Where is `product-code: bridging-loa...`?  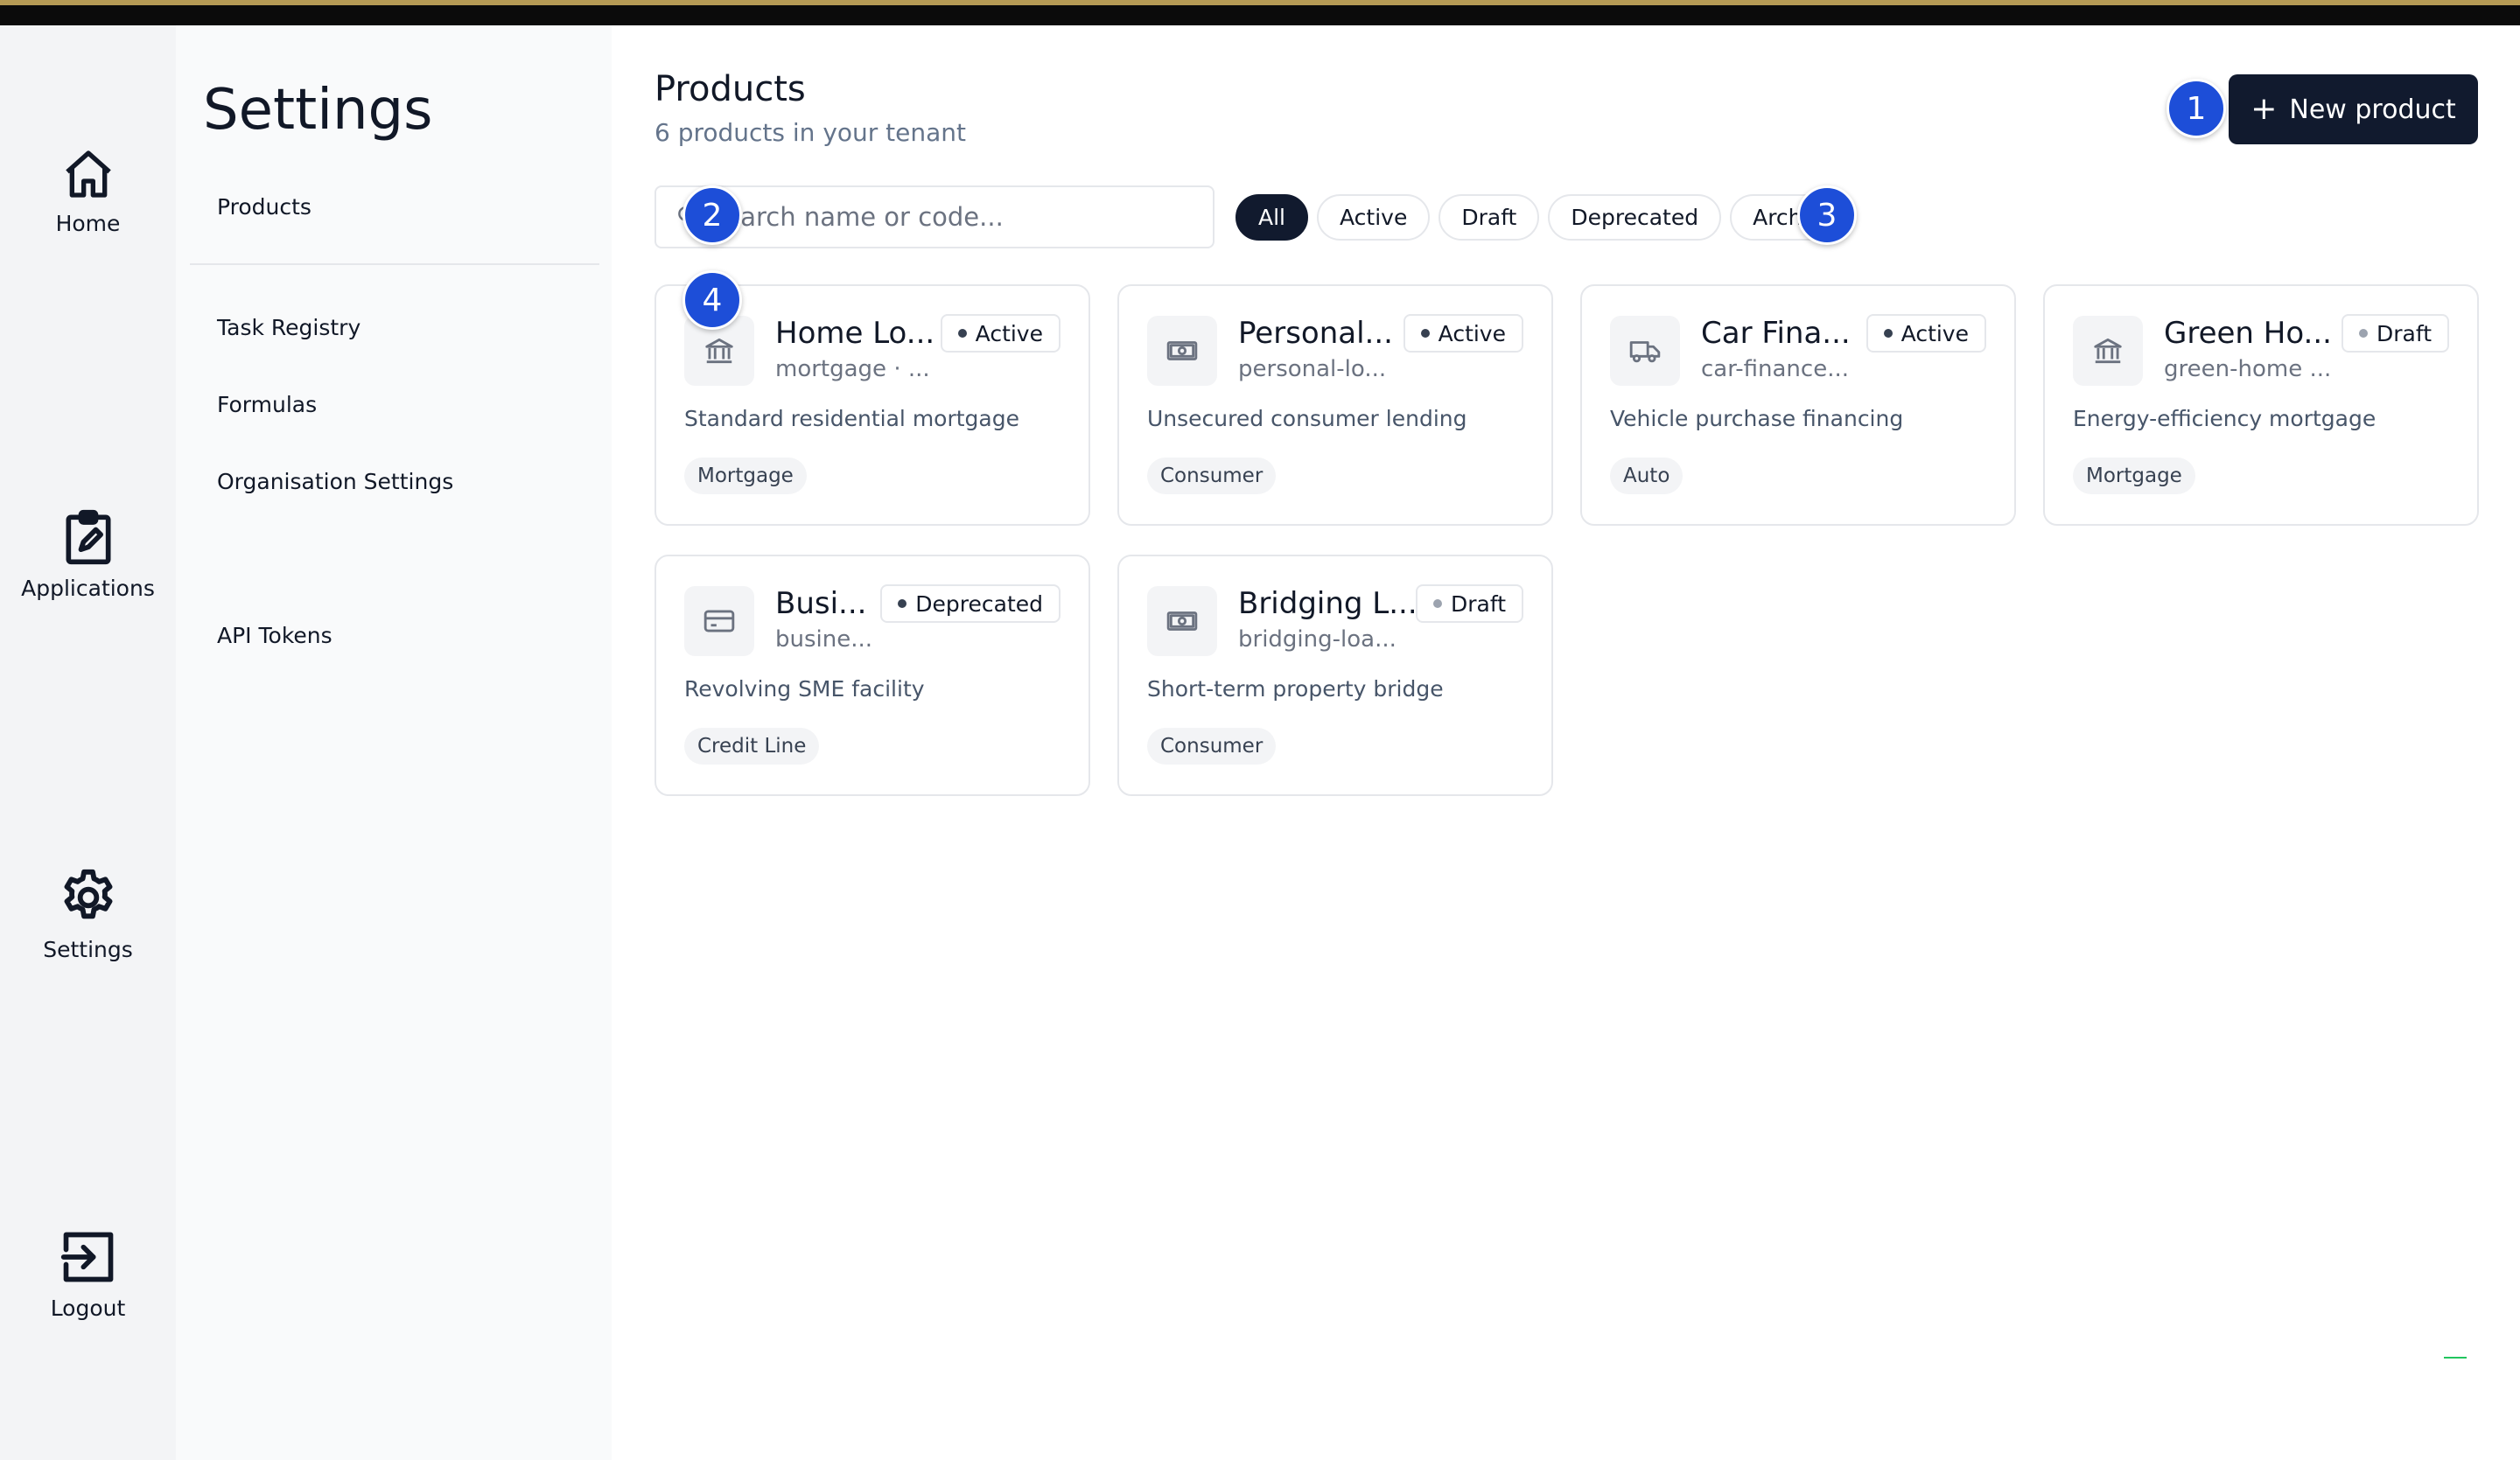
product-code: bridging-loa... is located at coordinates (1317, 639).